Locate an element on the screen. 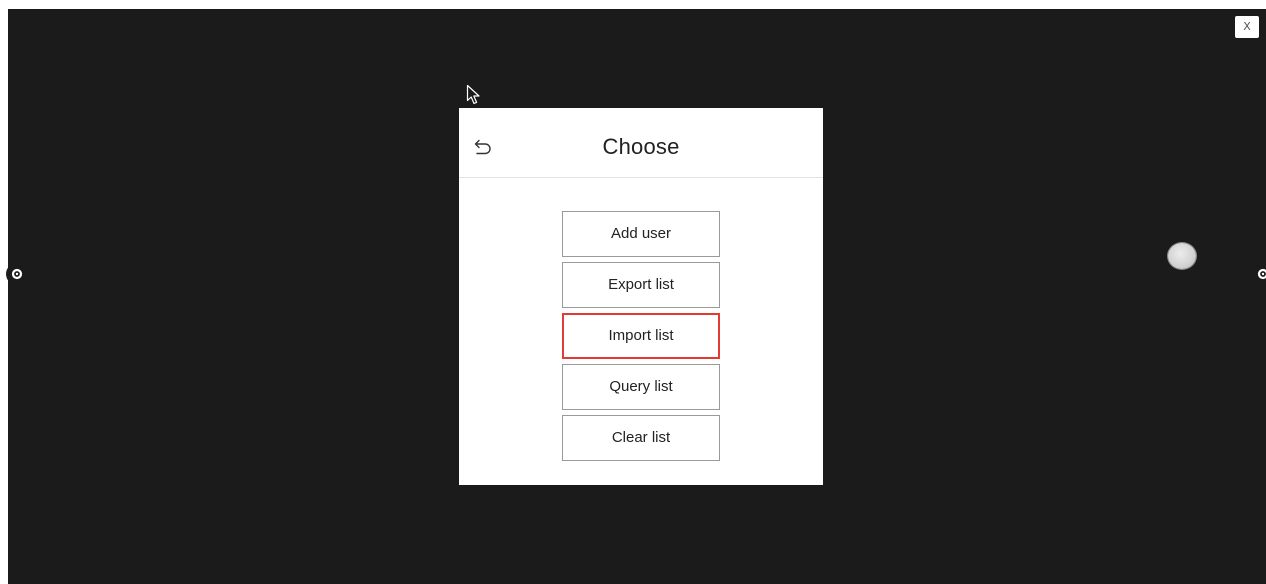  left-side-handle is located at coordinates (17, 274).